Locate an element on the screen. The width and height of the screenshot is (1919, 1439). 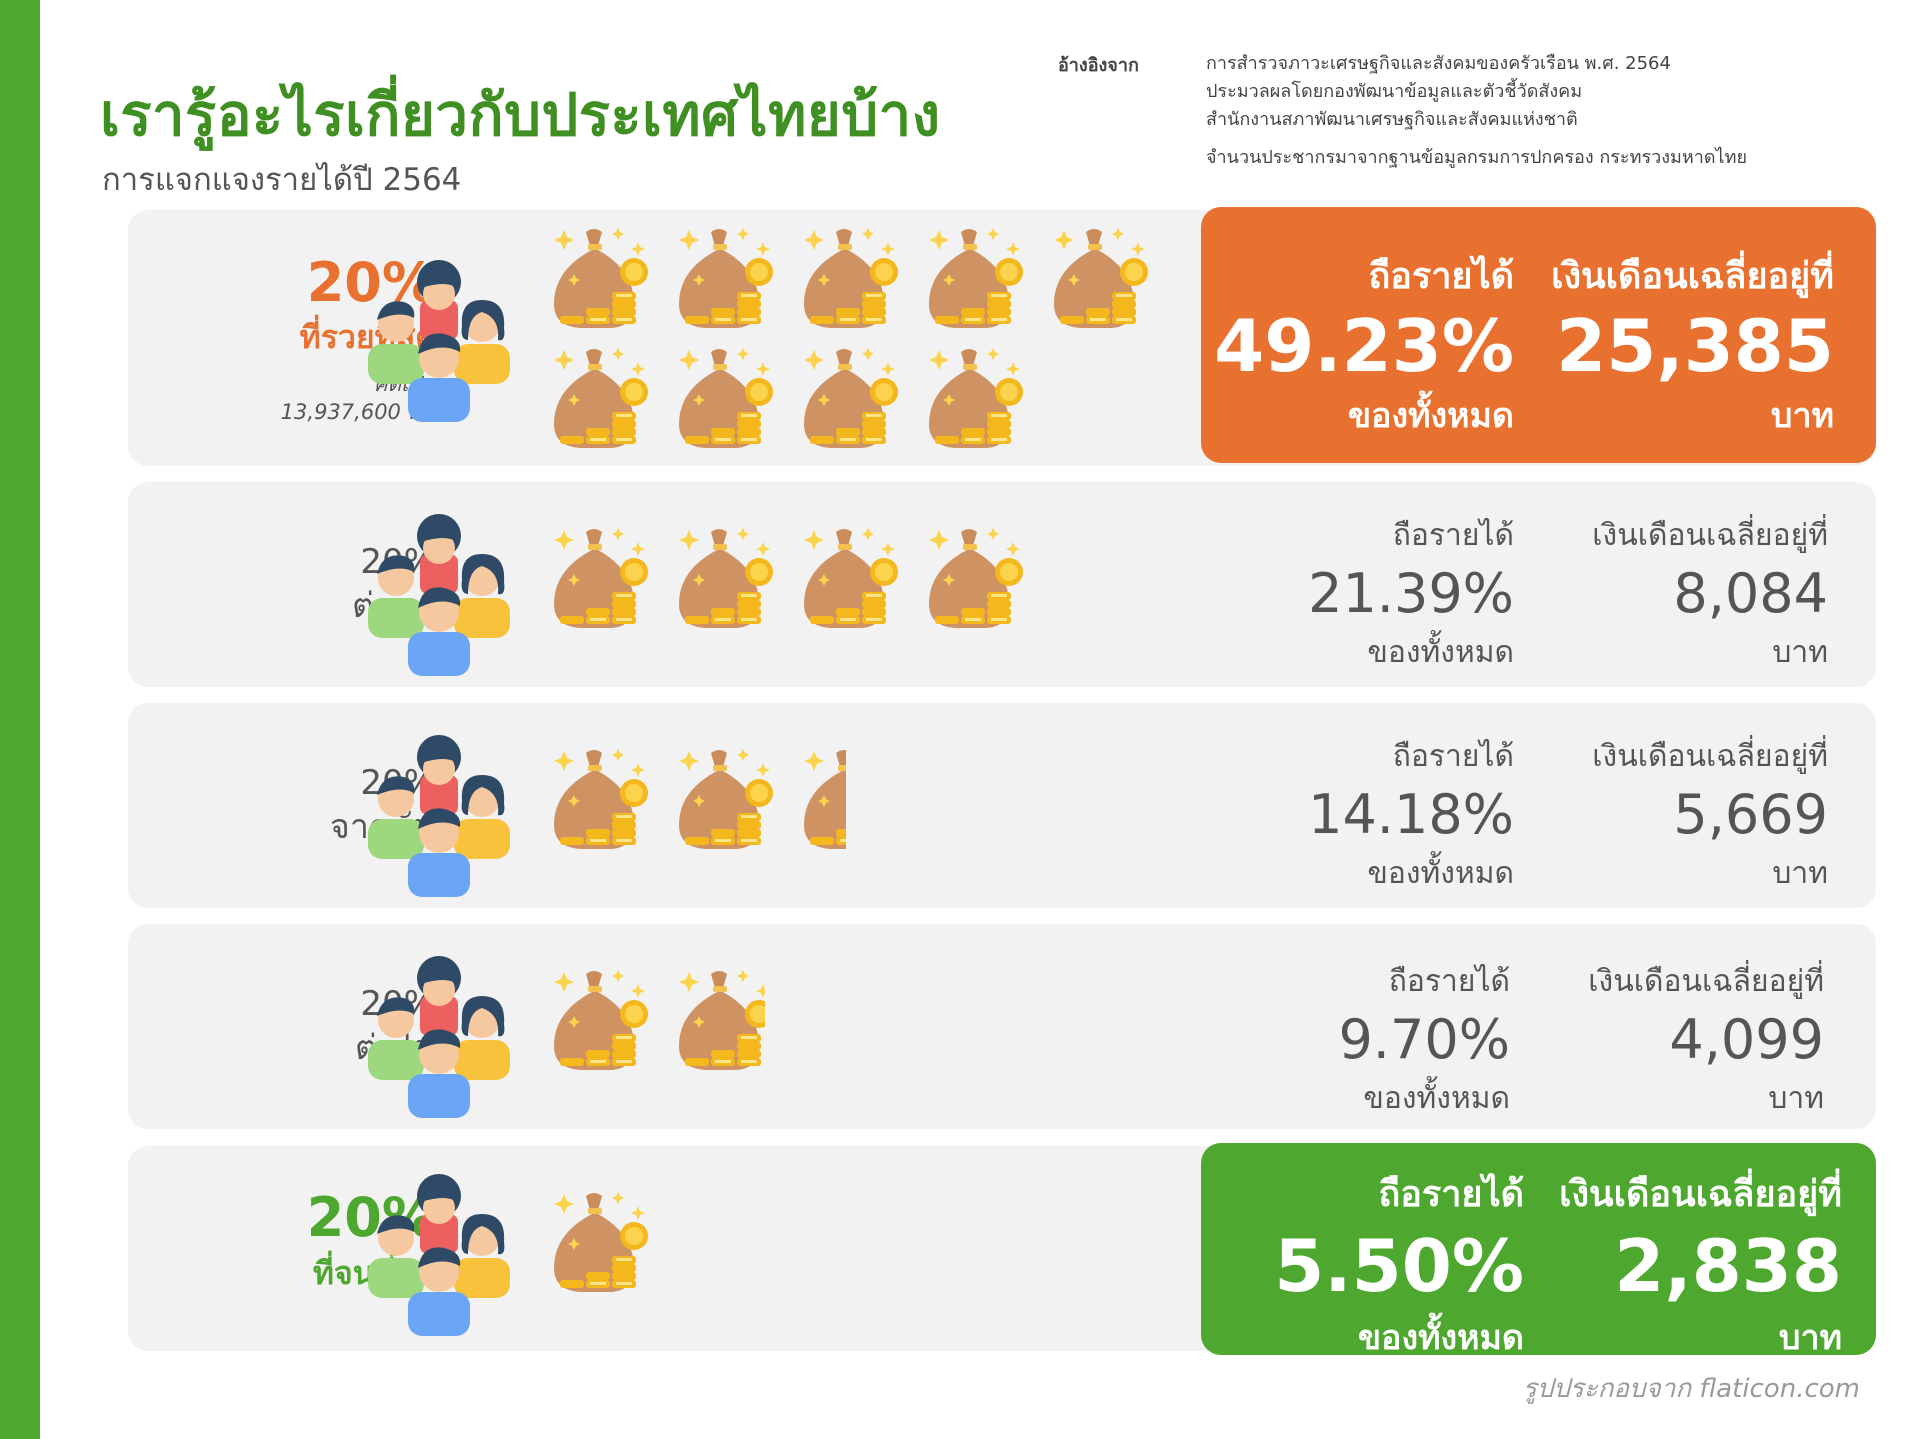
income-share-block: ถือรายได้ 5.50% ของทั้งหมด is located at coordinates (1399, 1264).